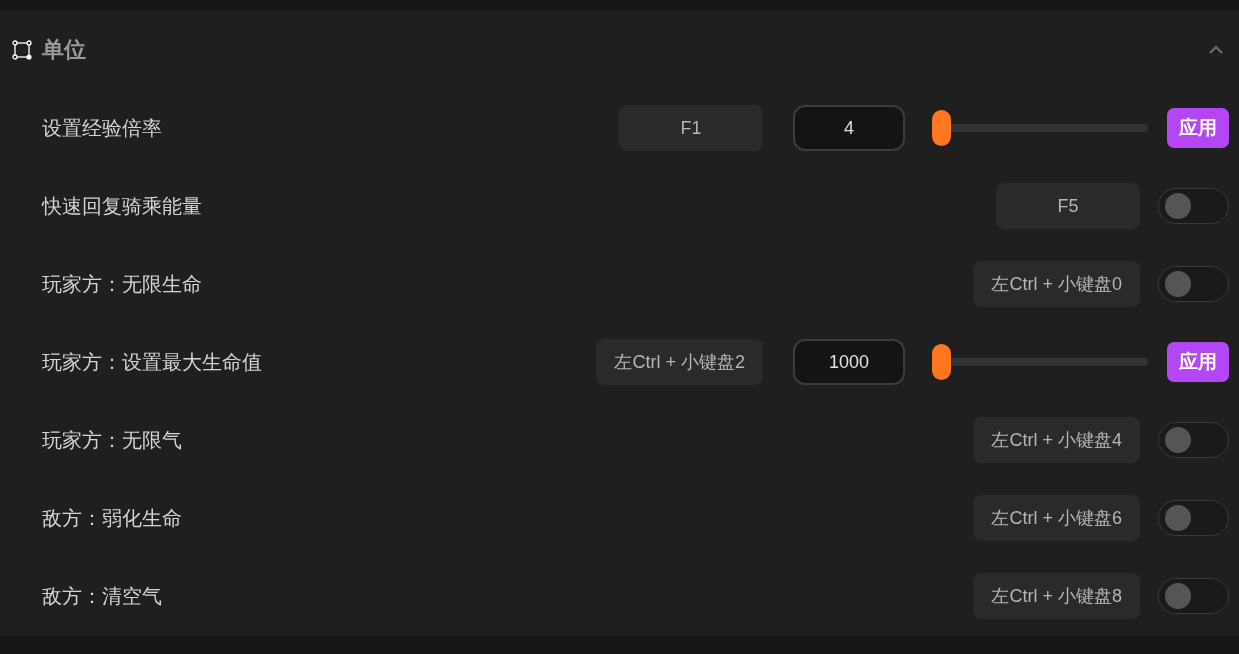 The height and width of the screenshot is (654, 1239). What do you see at coordinates (1068, 206) in the screenshot?
I see `hotkey-chip: F5` at bounding box center [1068, 206].